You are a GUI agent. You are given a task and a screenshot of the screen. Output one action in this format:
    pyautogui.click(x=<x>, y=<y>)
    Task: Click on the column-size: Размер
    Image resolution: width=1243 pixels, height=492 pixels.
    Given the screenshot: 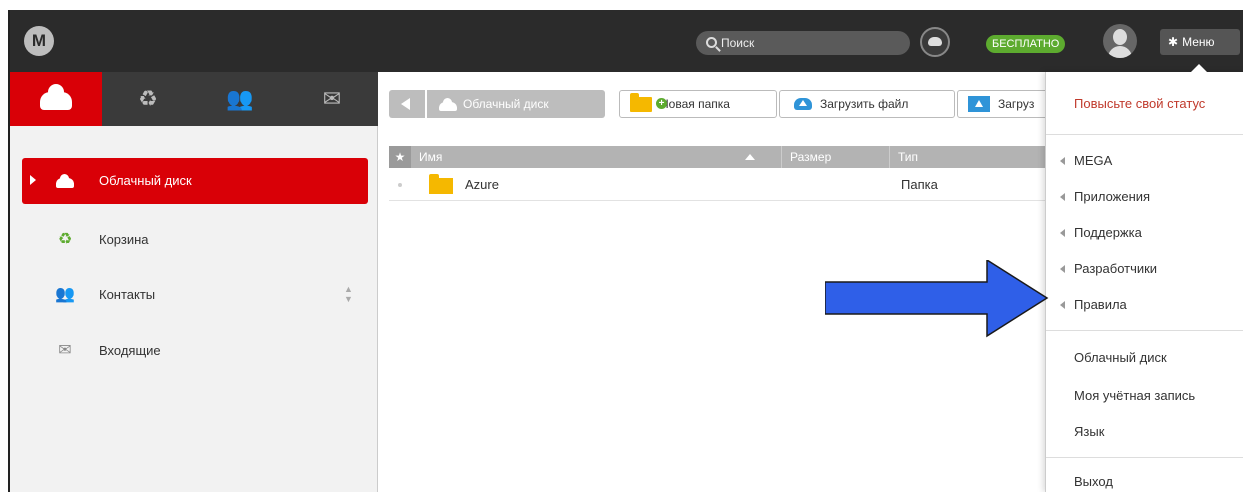 What is the action you would take?
    pyautogui.click(x=835, y=157)
    